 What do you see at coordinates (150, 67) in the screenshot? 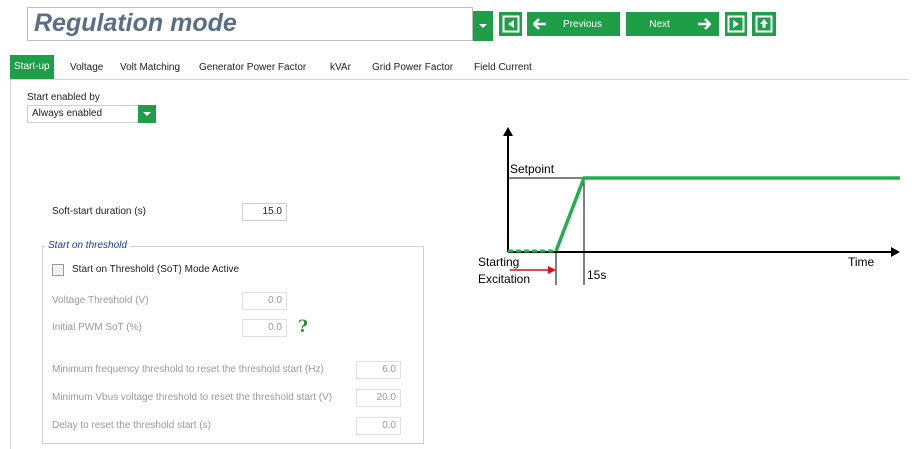
I see `tab-volt-matching: Volt Matching` at bounding box center [150, 67].